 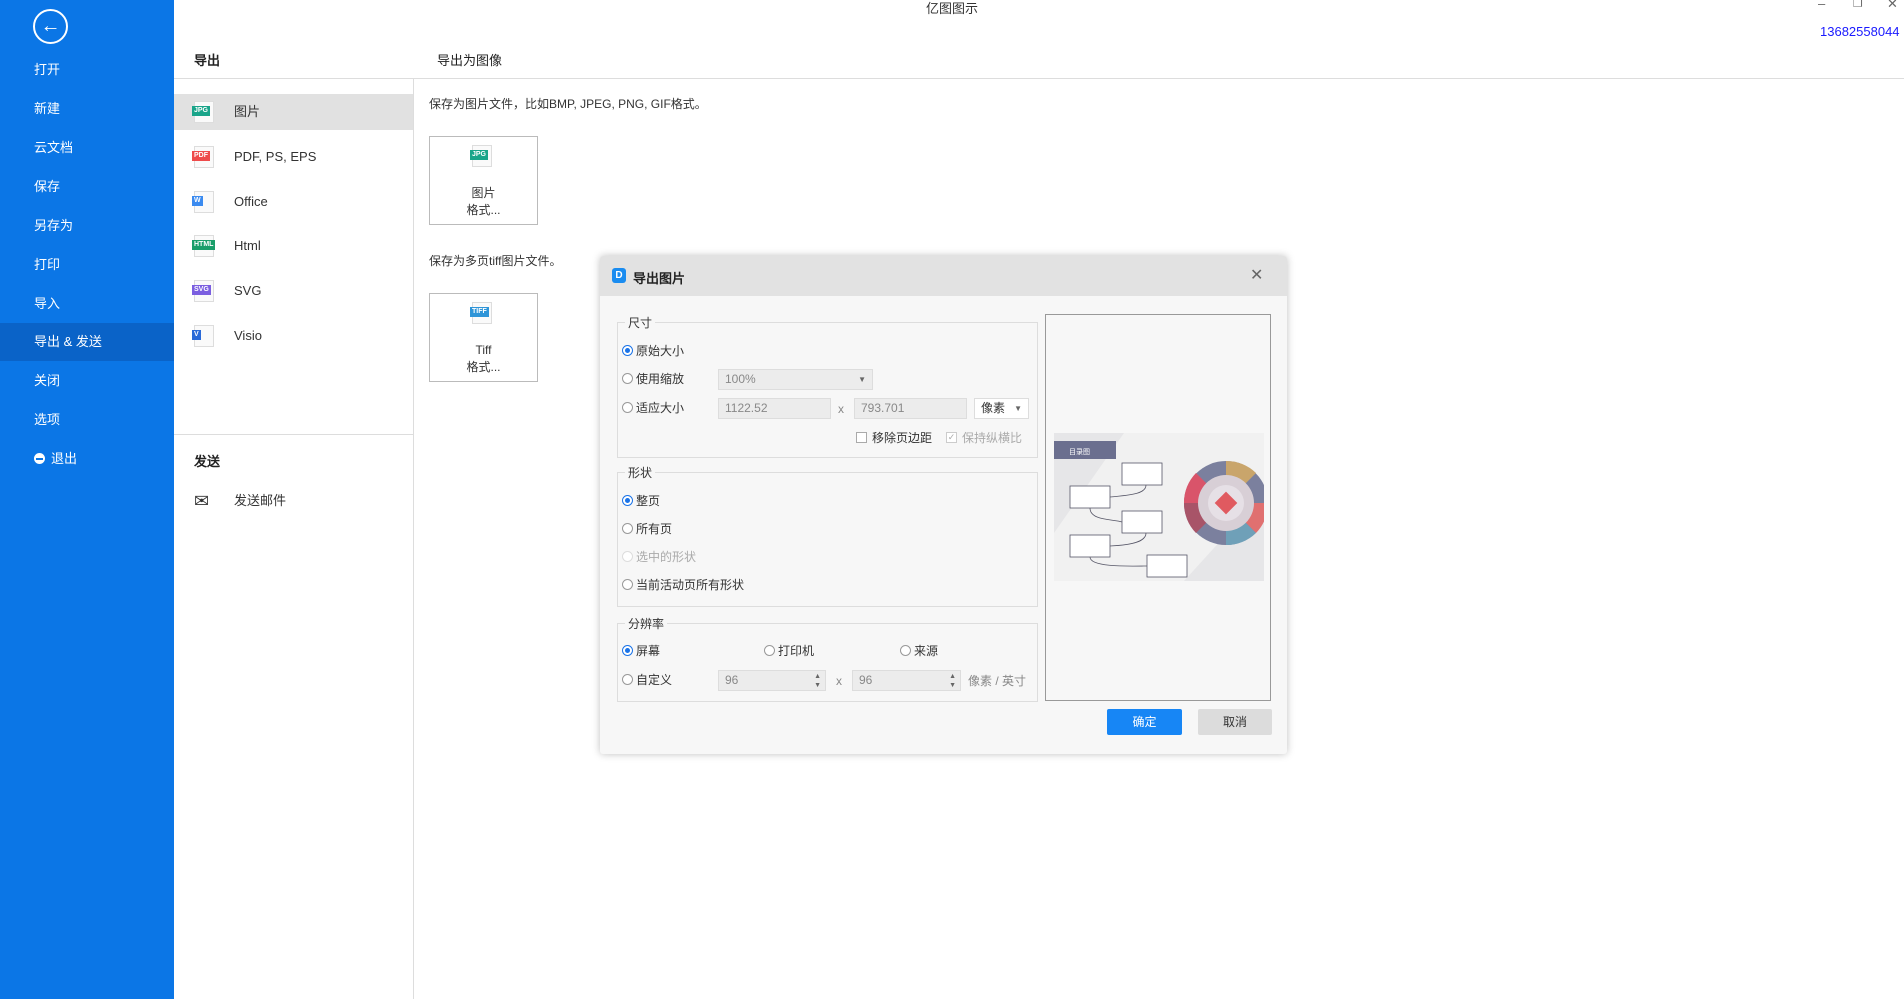 I want to click on sidebar-item-new: 新建, so click(x=87, y=109).